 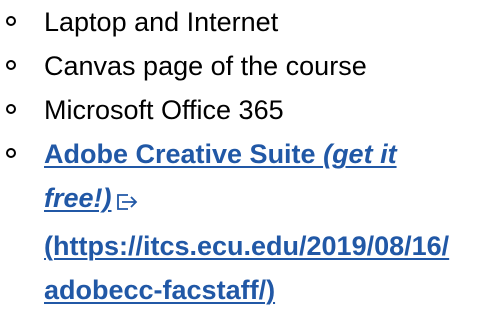 What do you see at coordinates (159, 290) in the screenshot?
I see `link-url-line-2: adobecc-facstaff/)` at bounding box center [159, 290].